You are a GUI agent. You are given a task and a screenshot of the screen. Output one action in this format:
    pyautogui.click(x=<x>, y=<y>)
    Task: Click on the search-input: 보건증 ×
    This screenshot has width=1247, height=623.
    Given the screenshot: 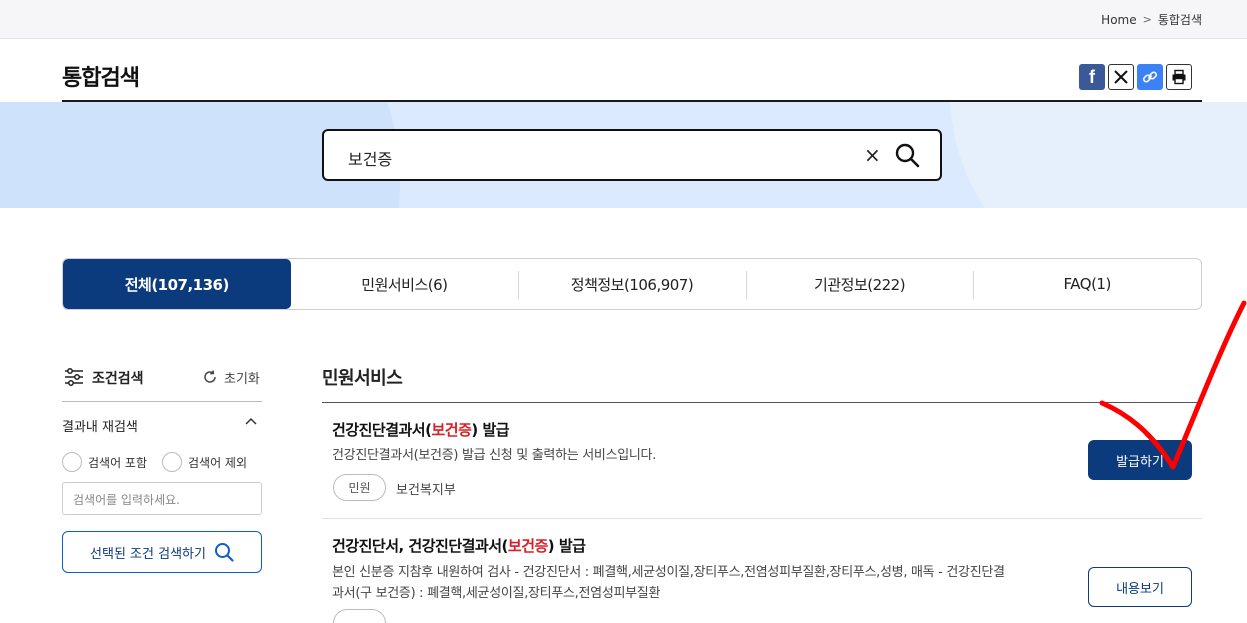 What is the action you would take?
    pyautogui.click(x=632, y=155)
    